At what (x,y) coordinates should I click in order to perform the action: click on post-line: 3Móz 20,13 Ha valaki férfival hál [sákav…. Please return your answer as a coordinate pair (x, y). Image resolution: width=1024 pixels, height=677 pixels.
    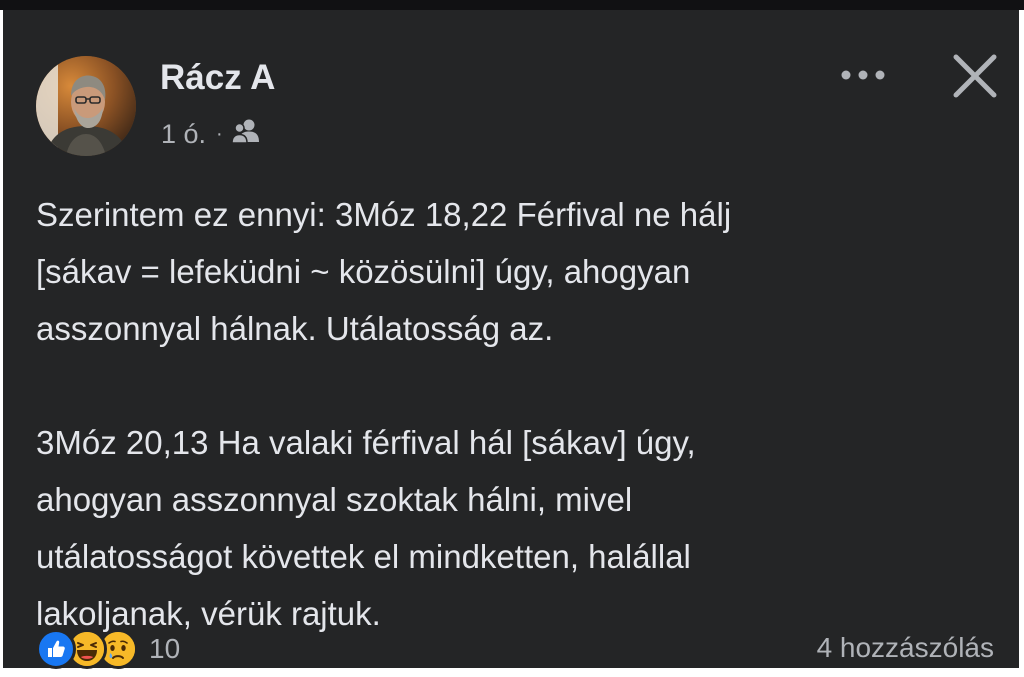
    Looking at the image, I should click on (366, 442).